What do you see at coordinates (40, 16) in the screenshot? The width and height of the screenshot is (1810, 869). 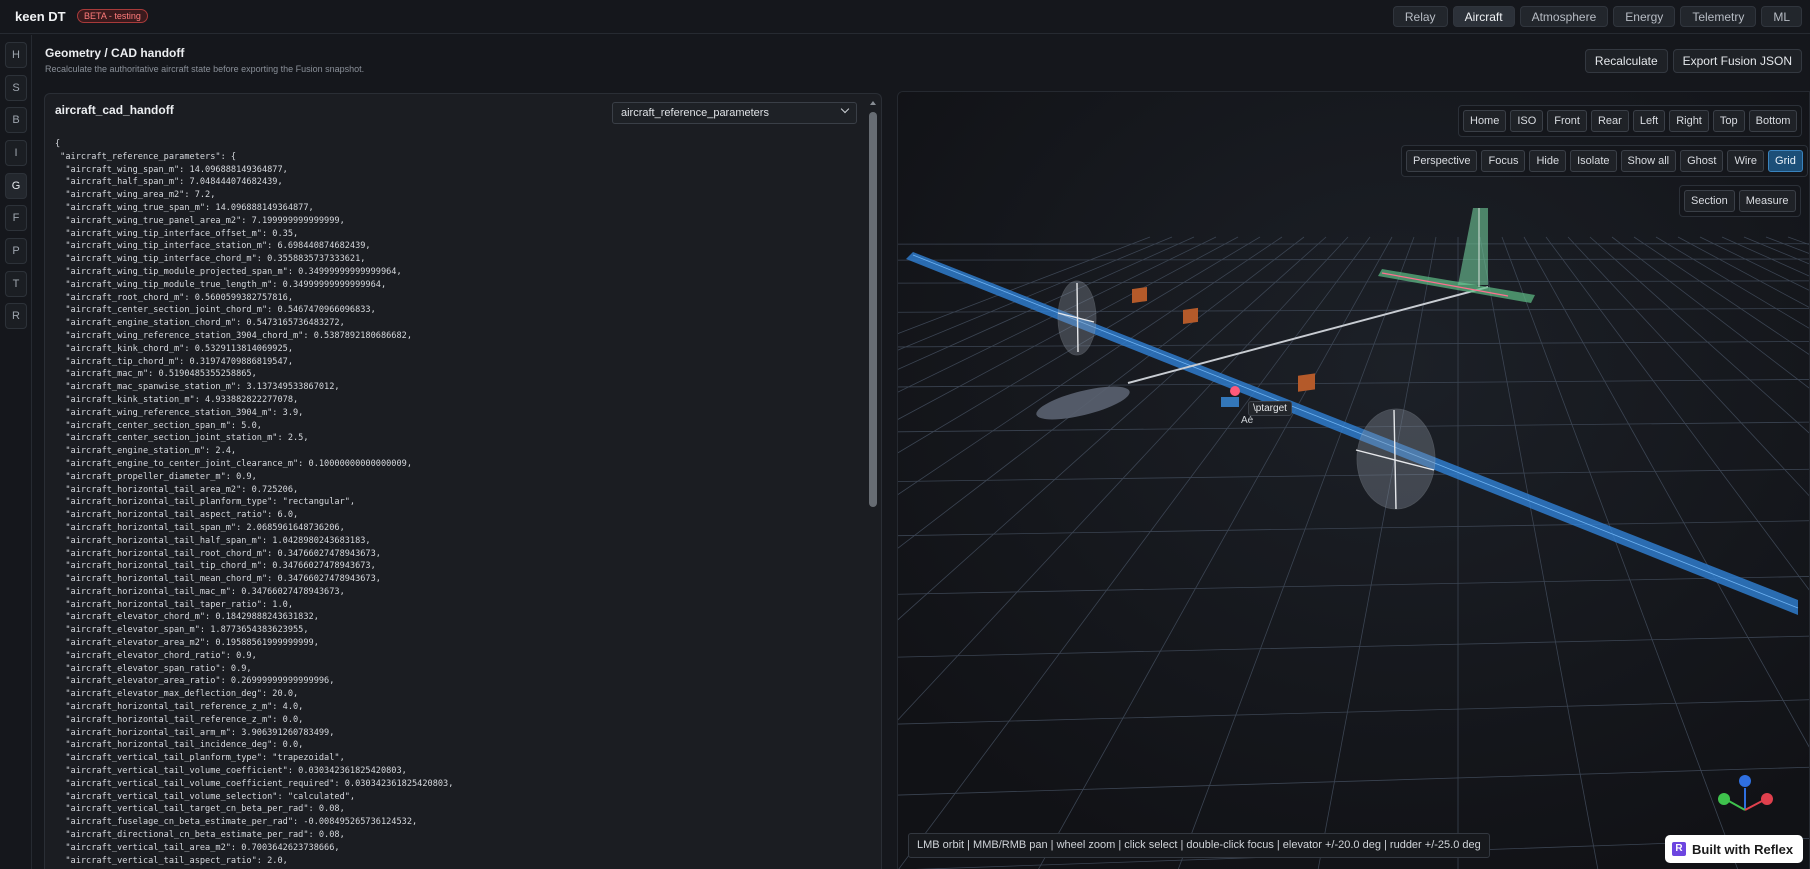 I see `app-title: keen DT` at bounding box center [40, 16].